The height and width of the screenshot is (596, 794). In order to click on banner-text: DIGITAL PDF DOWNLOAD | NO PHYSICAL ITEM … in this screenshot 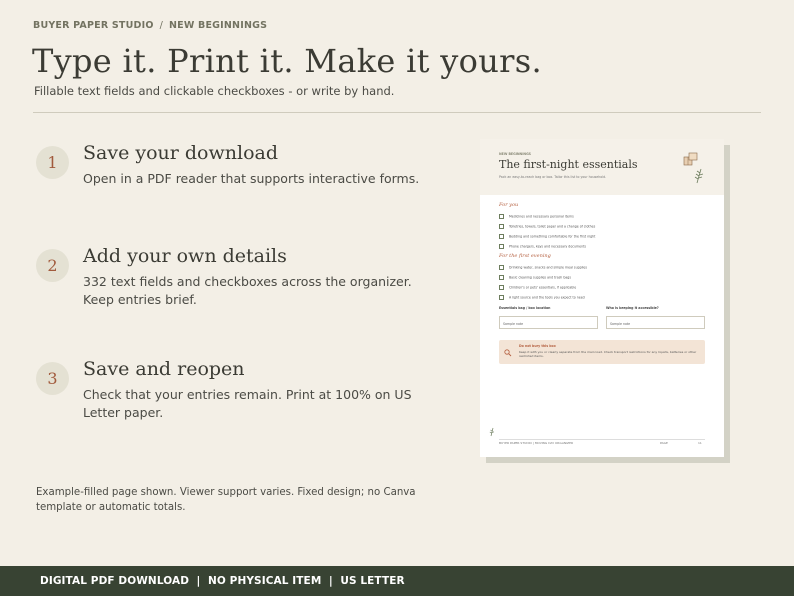, I will do `click(222, 581)`.